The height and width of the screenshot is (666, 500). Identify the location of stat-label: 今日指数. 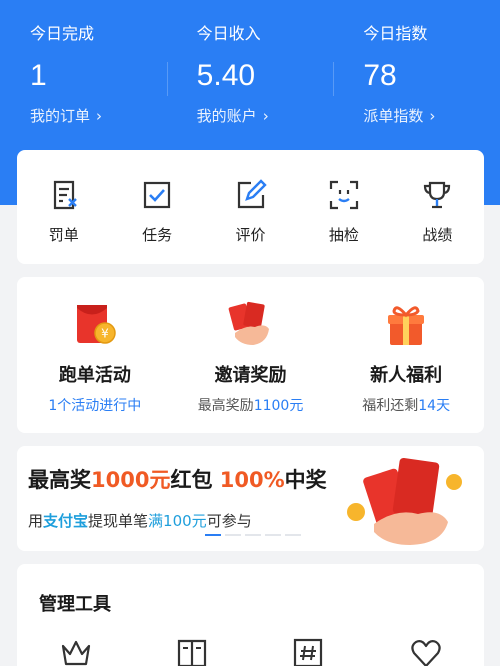
(395, 33).